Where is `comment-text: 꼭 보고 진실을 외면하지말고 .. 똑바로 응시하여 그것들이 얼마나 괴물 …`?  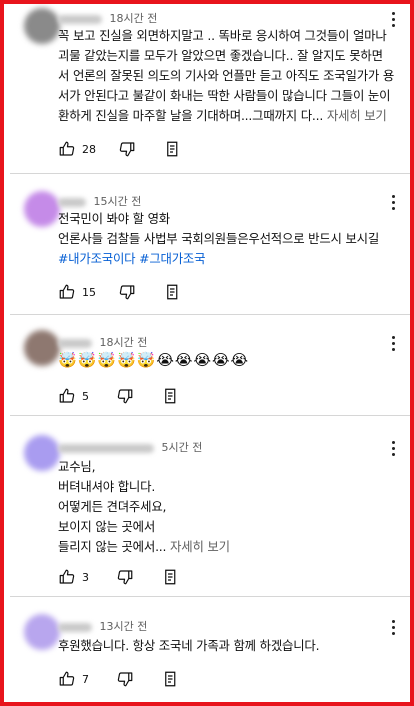 comment-text: 꼭 보고 진실을 외면하지말고 .. 똑바로 응시하여 그것들이 얼마나 괴물 … is located at coordinates (228, 76).